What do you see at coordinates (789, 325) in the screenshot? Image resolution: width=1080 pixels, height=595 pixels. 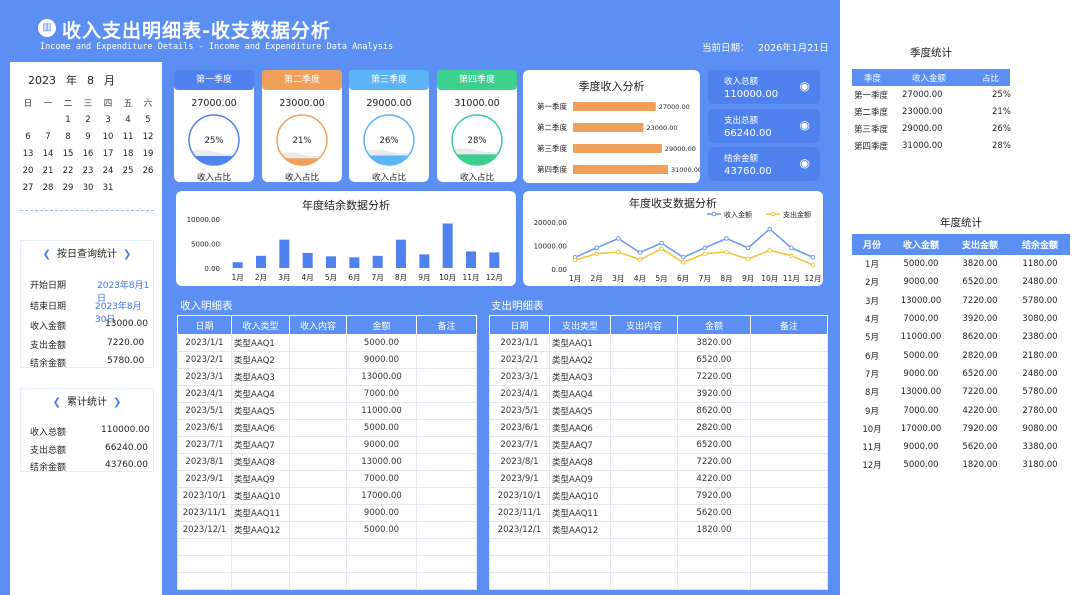 I see `column-header: 备注` at bounding box center [789, 325].